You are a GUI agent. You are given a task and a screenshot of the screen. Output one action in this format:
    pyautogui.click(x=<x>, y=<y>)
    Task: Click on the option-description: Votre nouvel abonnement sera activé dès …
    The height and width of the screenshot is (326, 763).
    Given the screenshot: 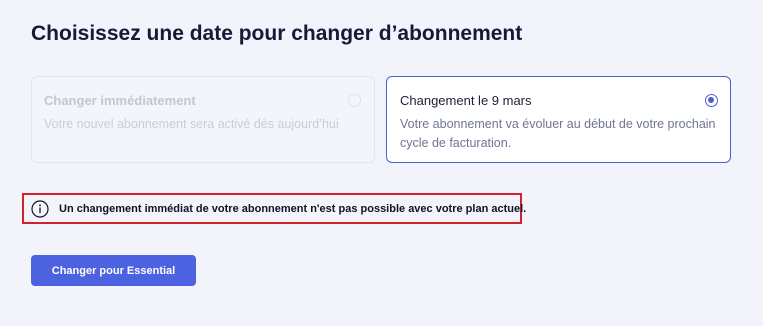 What is the action you would take?
    pyautogui.click(x=191, y=124)
    